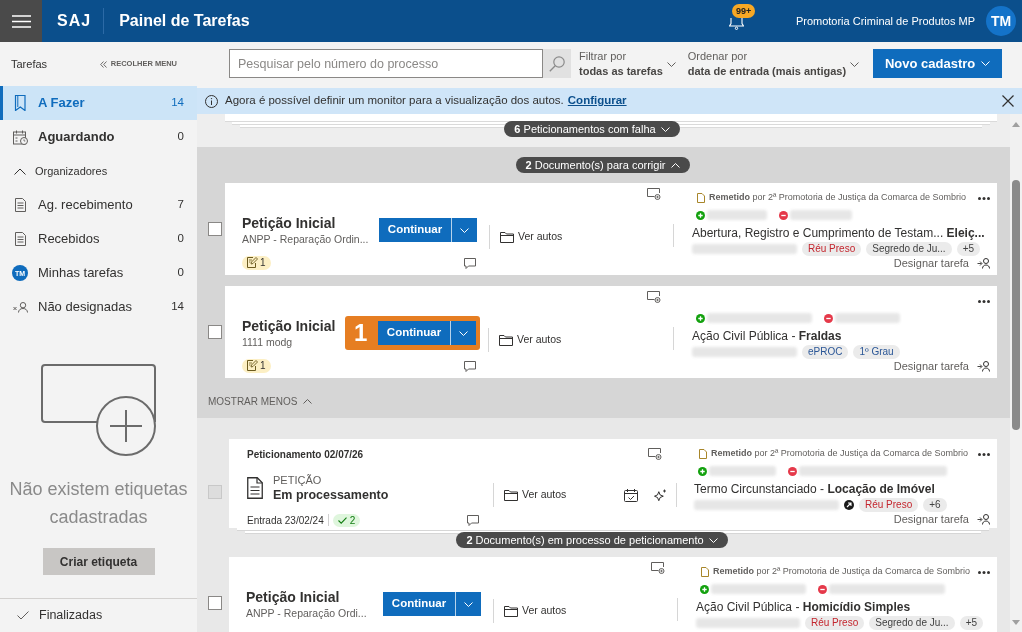 This screenshot has height=632, width=1022. I want to click on filter-dropdown: Filtrar por todas as tarefas, so click(627, 64).